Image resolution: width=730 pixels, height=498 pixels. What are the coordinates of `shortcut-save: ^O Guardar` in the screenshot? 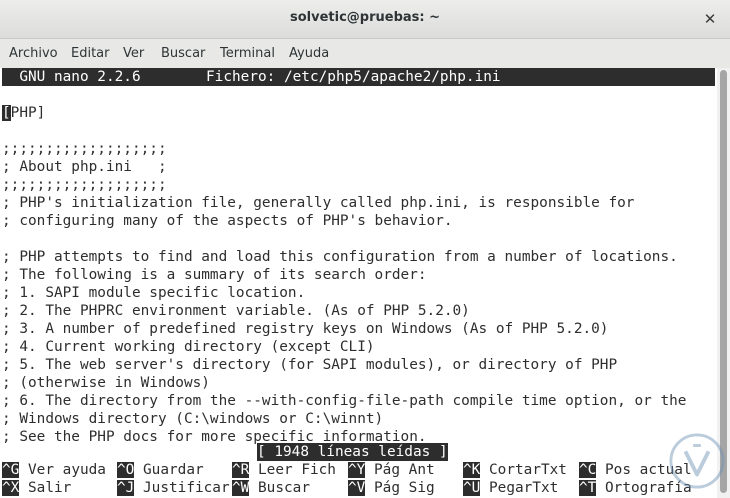 It's located at (160, 470).